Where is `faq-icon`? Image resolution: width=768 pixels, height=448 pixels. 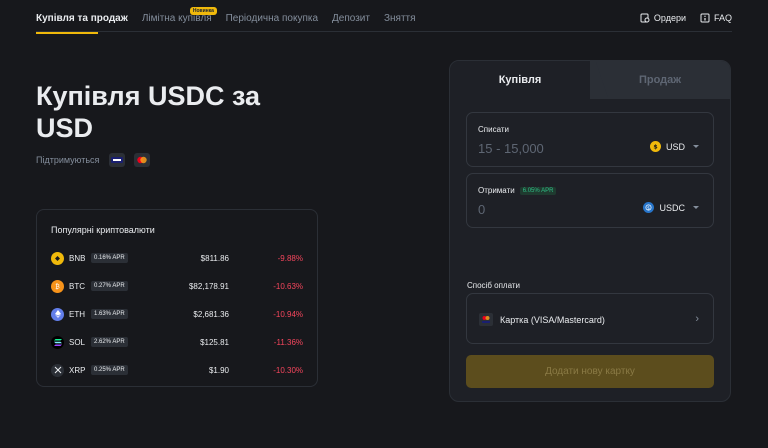
faq-icon is located at coordinates (705, 18).